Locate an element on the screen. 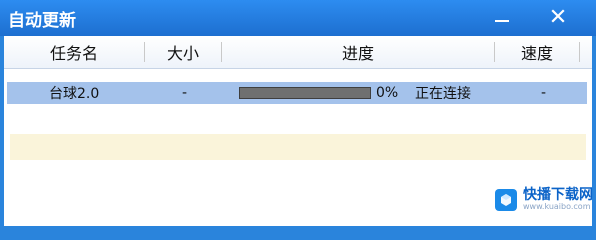  window-title: 自动更新 is located at coordinates (42, 21).